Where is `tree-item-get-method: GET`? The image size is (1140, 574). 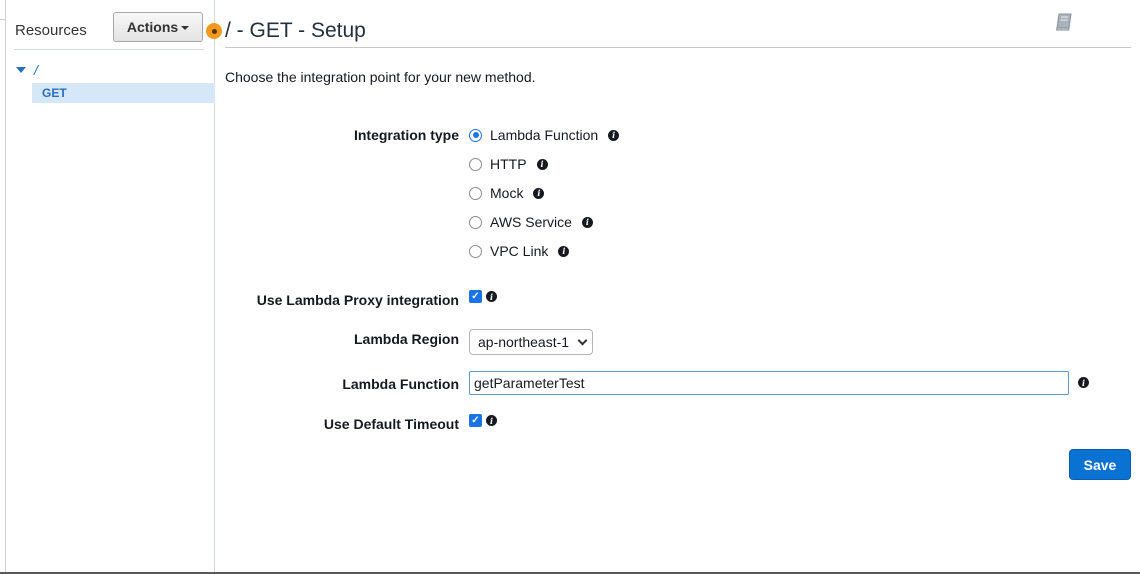
tree-item-get-method: GET is located at coordinates (123, 93).